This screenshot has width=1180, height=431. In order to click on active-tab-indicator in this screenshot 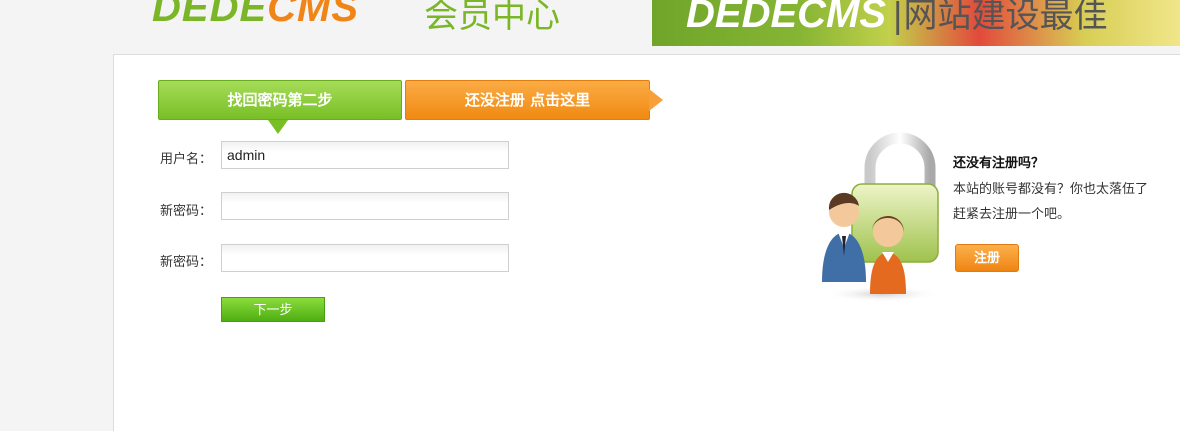, I will do `click(278, 127)`.